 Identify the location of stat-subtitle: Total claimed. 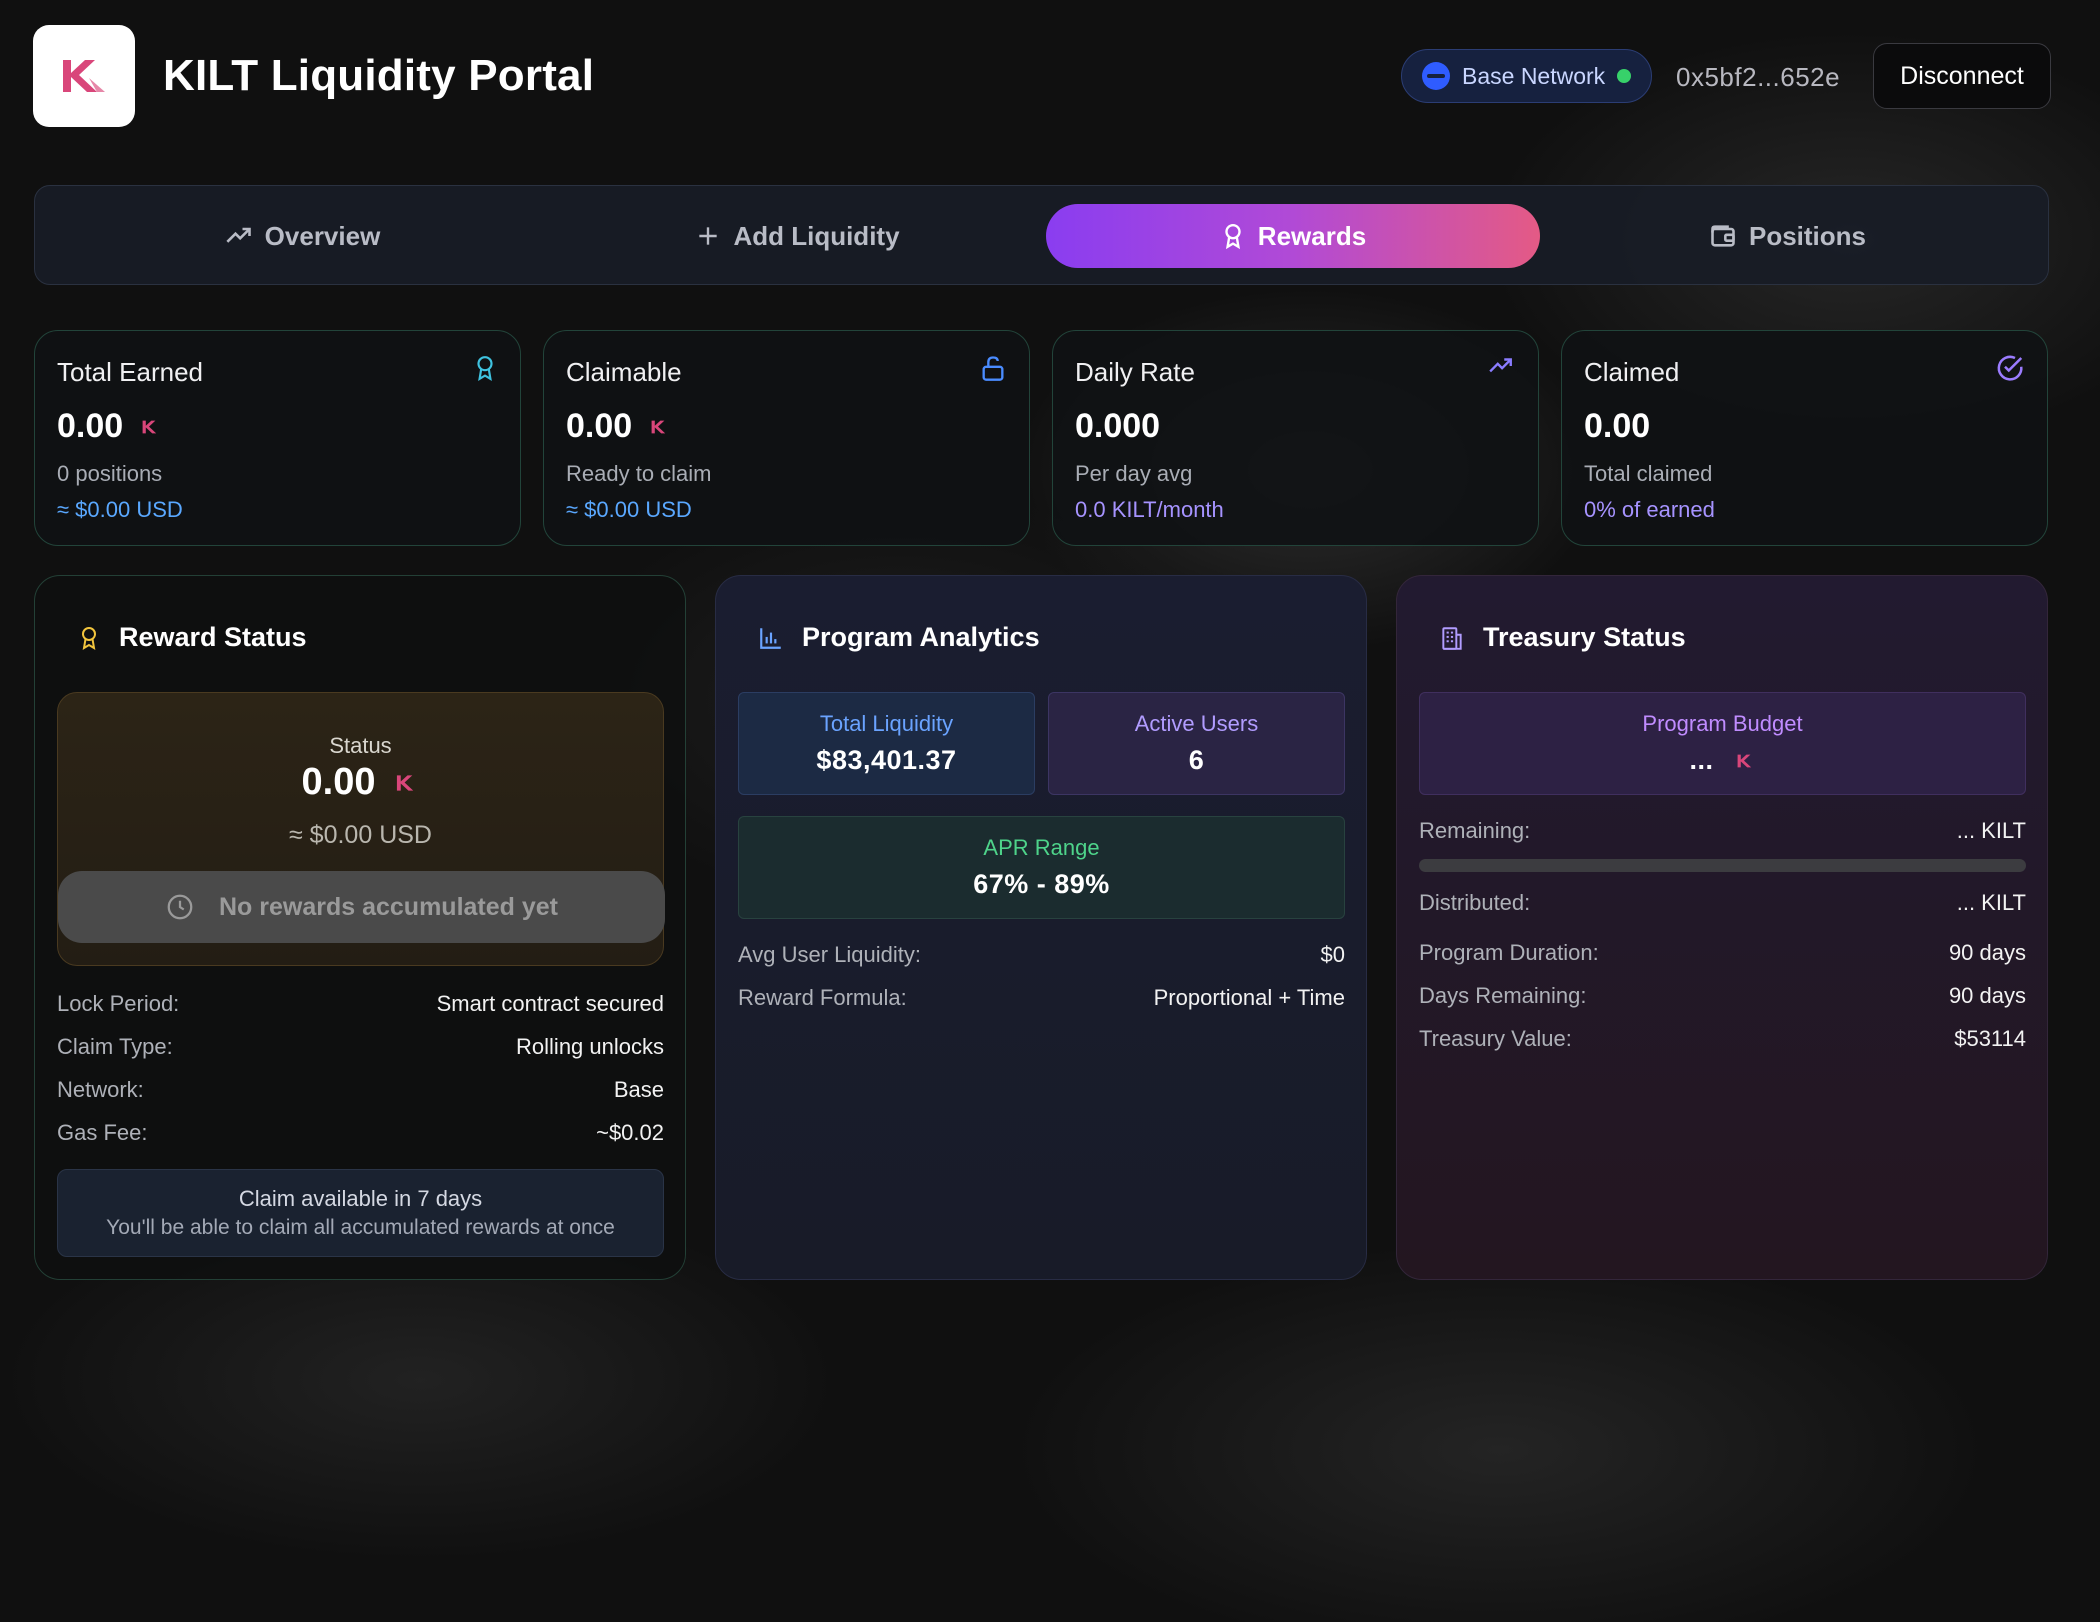
(1648, 473).